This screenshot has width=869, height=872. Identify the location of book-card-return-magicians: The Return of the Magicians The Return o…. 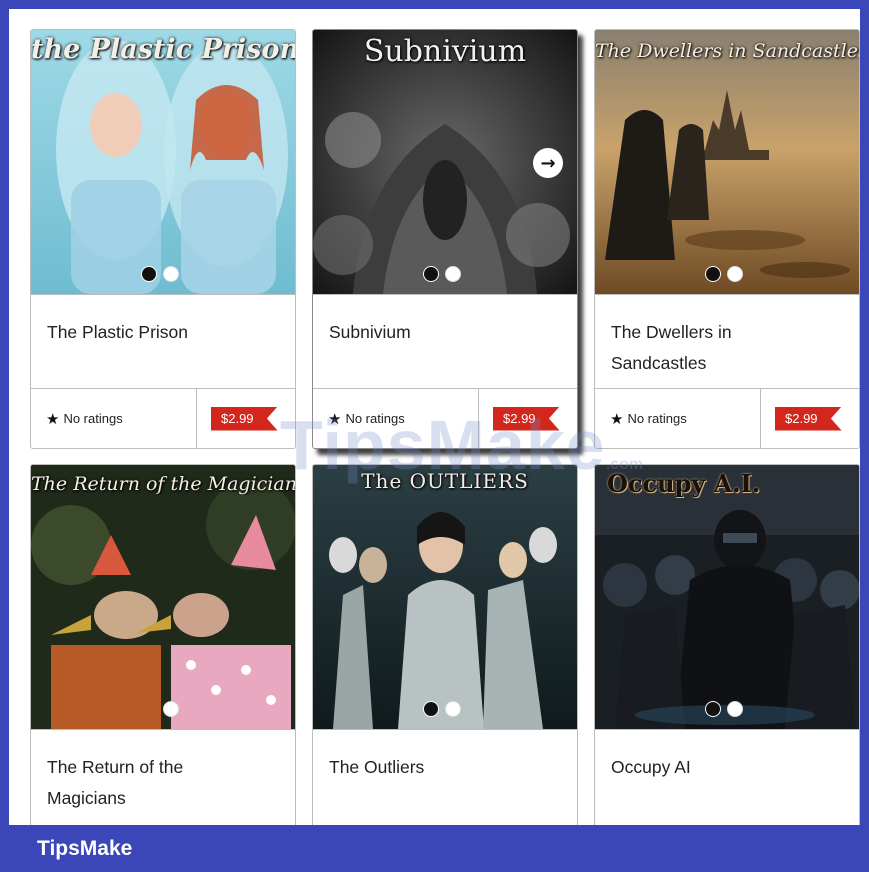
(163, 644).